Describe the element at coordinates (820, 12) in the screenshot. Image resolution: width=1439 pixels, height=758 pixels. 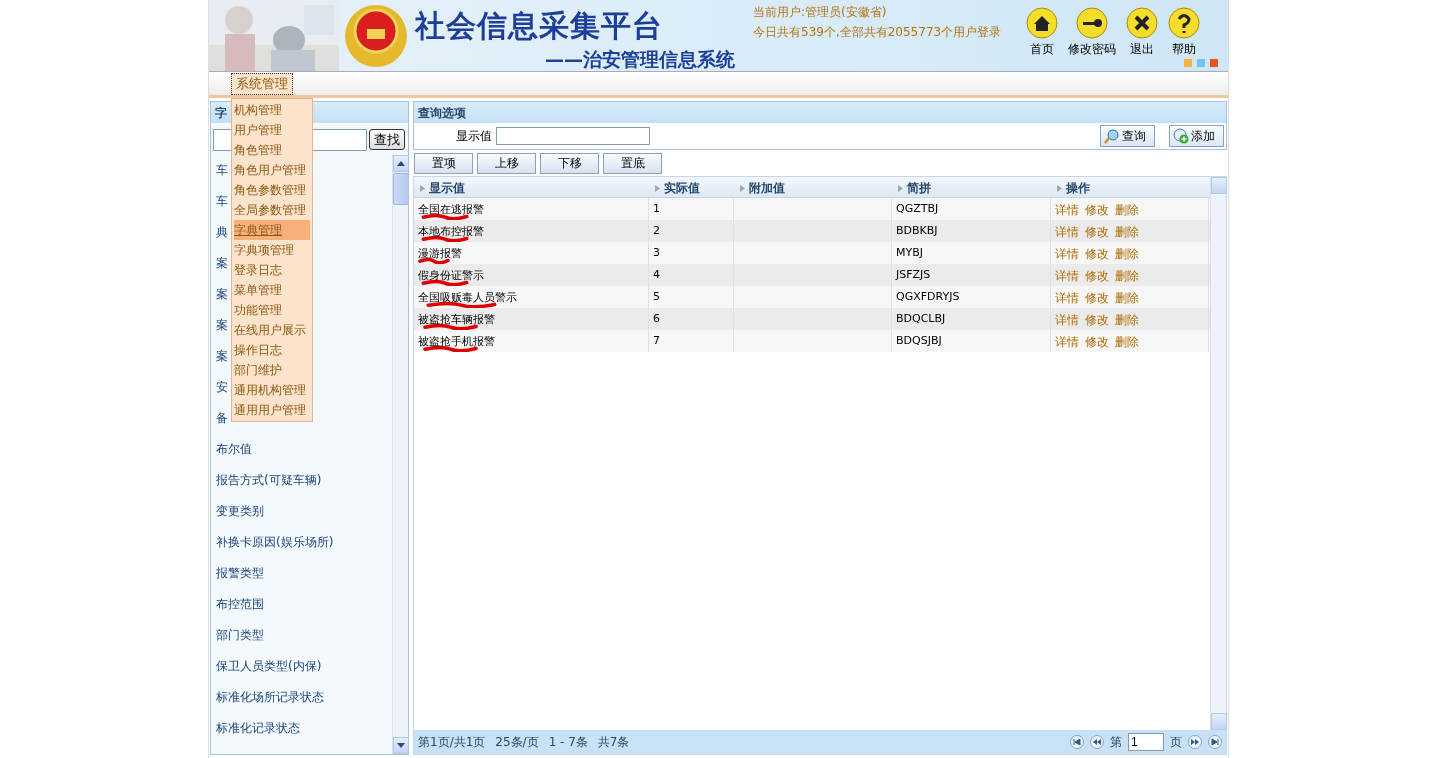
I see `user-info: 当前用户:管理员(安徽省)` at that location.